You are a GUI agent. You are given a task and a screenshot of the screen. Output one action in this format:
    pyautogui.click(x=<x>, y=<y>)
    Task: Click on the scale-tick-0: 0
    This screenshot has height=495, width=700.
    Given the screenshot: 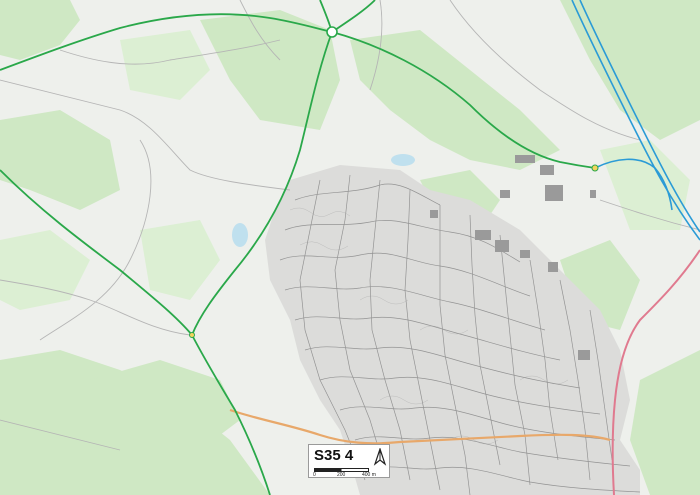 What is the action you would take?
    pyautogui.click(x=314, y=475)
    